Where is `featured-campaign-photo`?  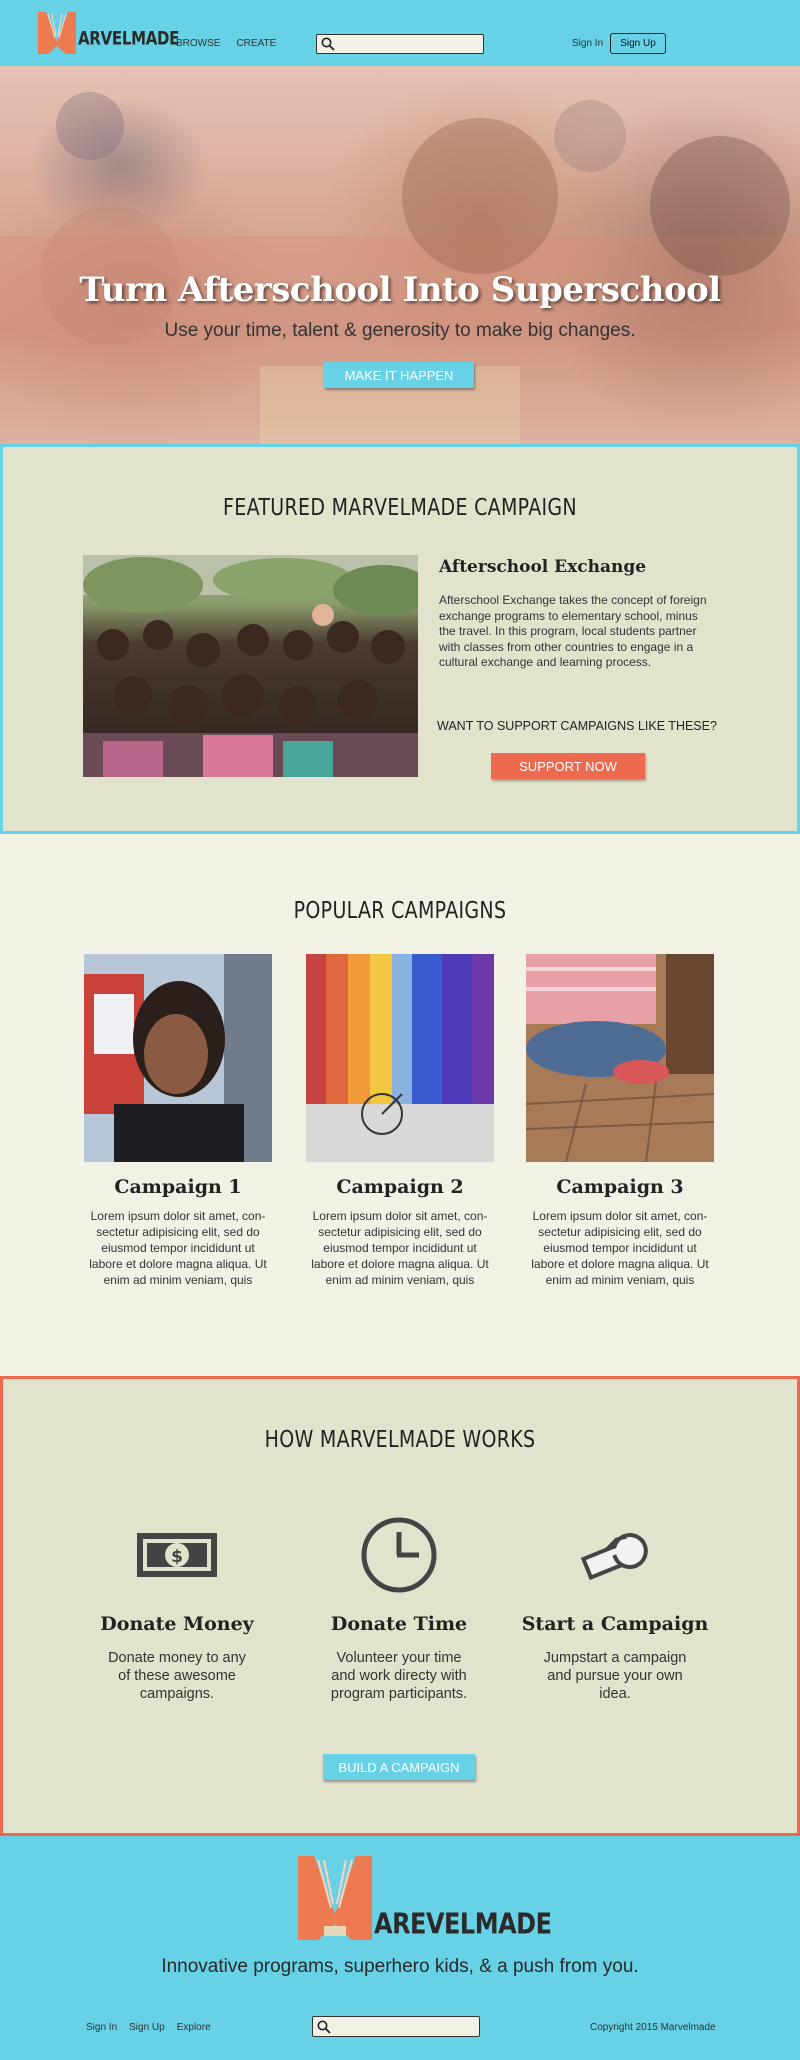 featured-campaign-photo is located at coordinates (250, 666).